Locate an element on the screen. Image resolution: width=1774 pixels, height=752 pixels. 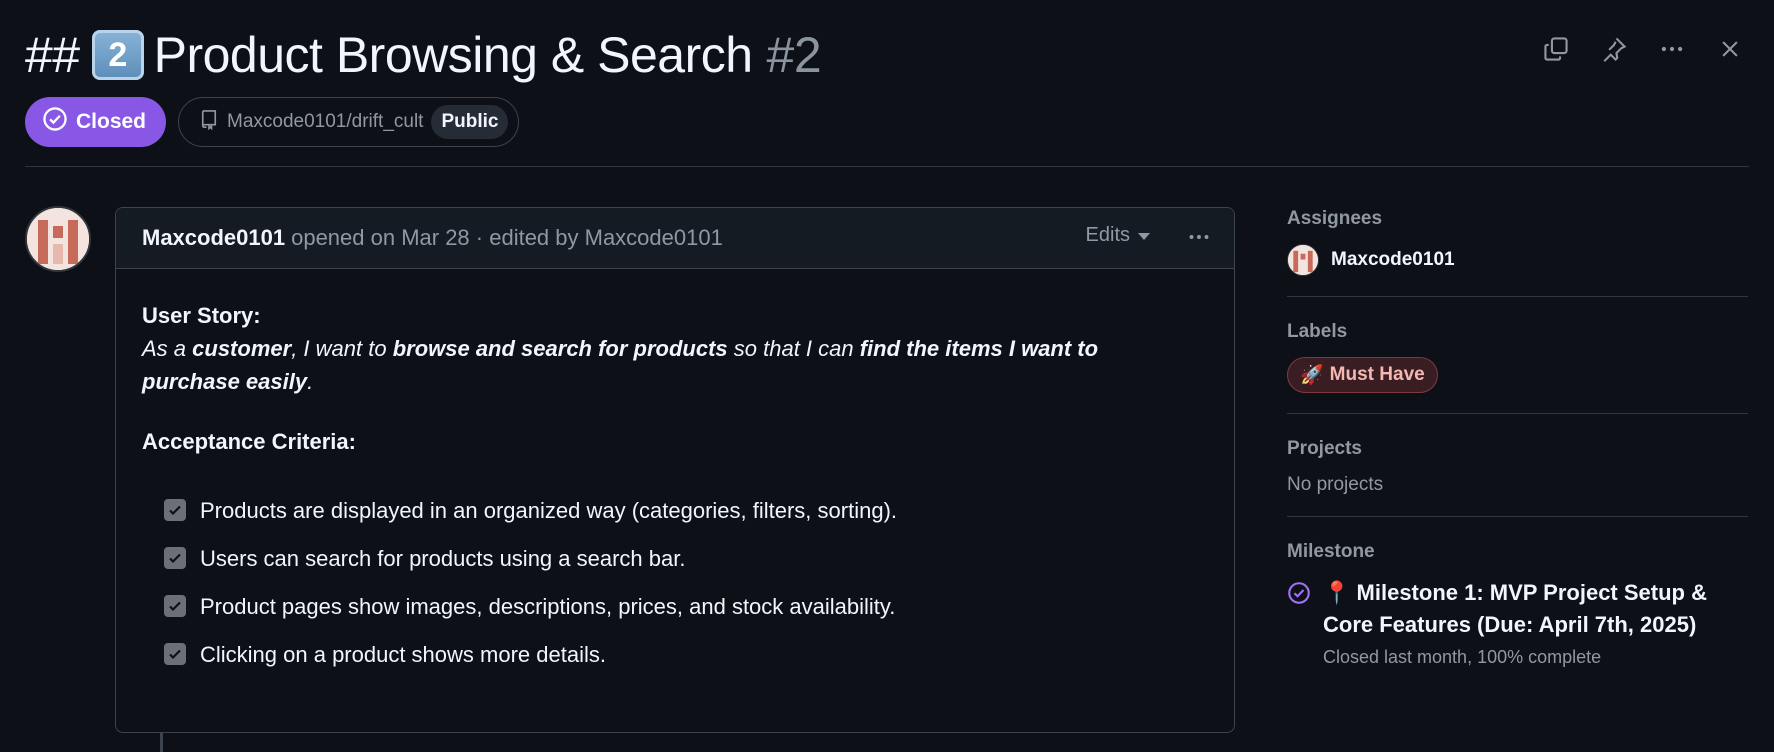
triangle-down-icon is located at coordinates (1144, 235).